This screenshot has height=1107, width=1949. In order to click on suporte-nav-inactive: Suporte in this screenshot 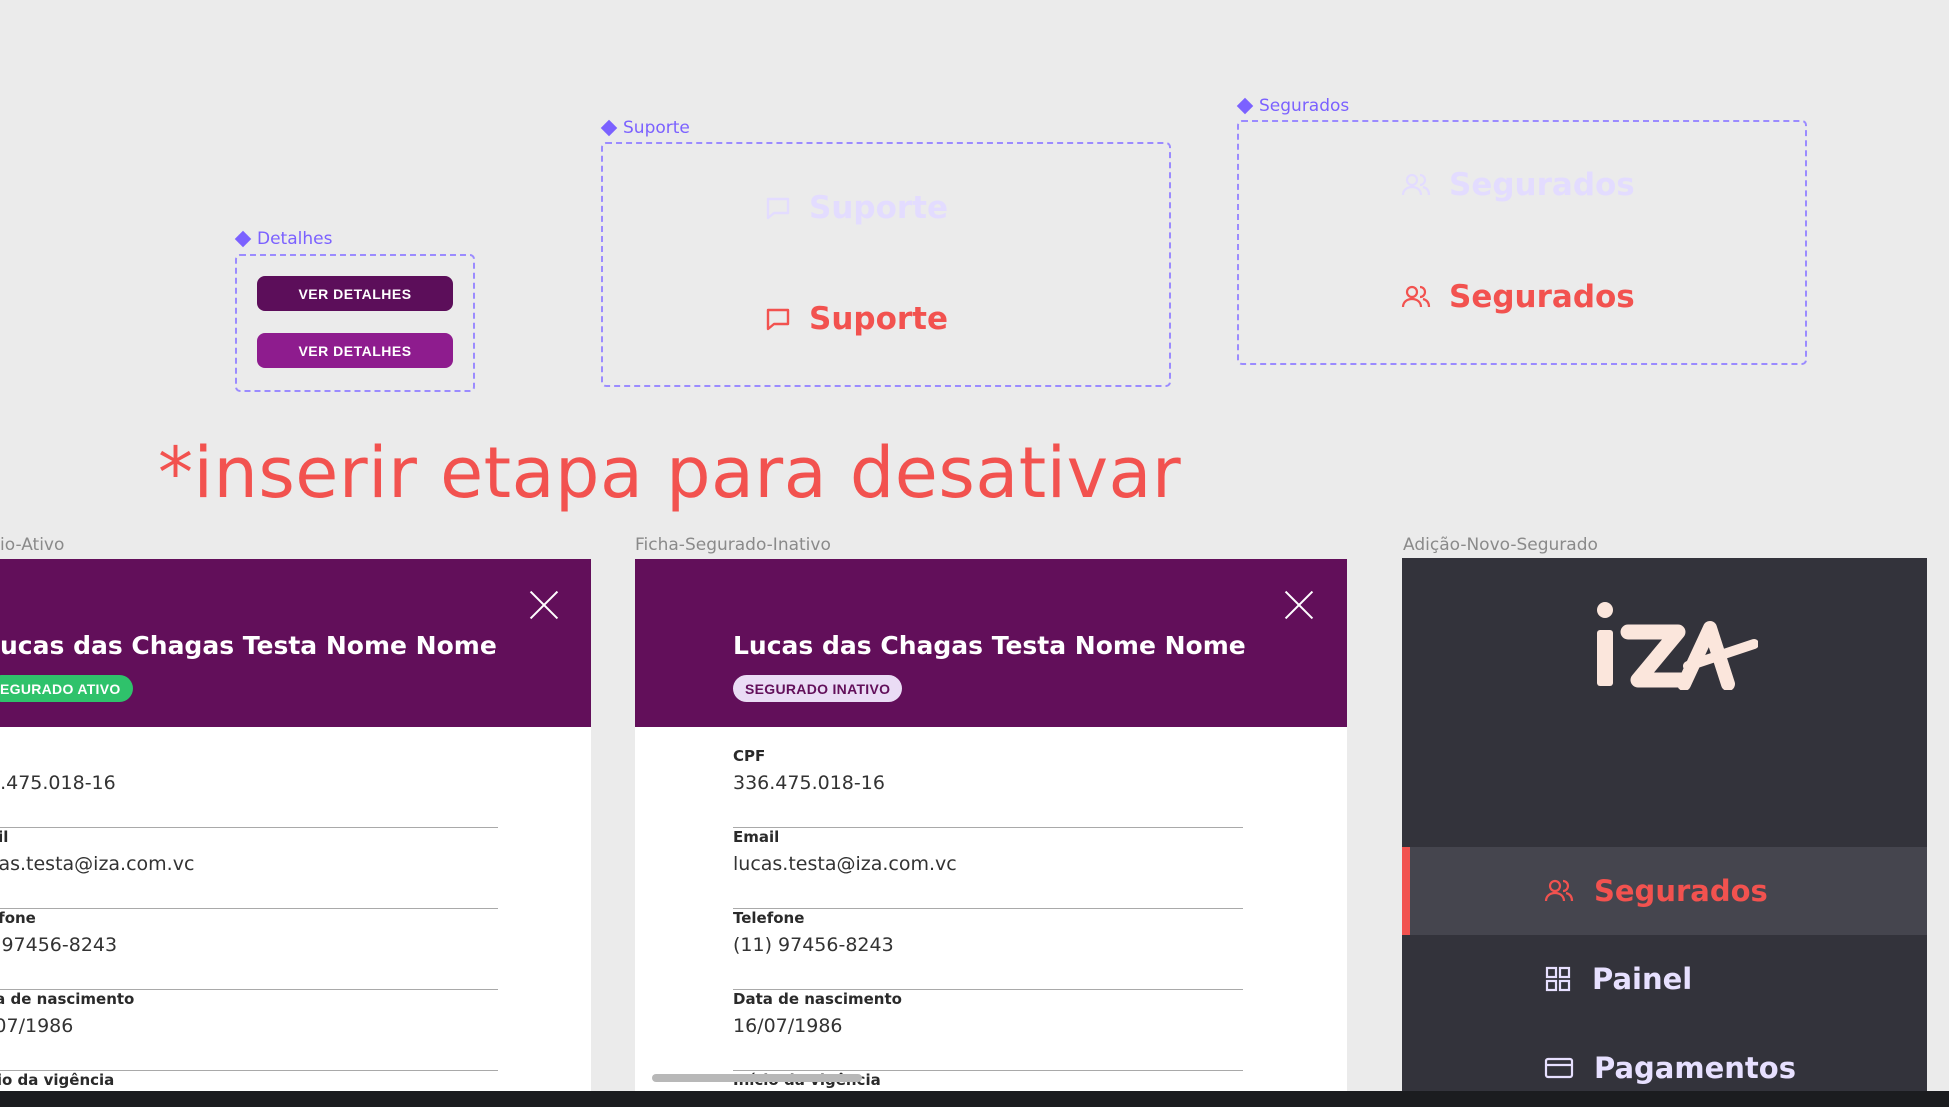, I will do `click(856, 208)`.